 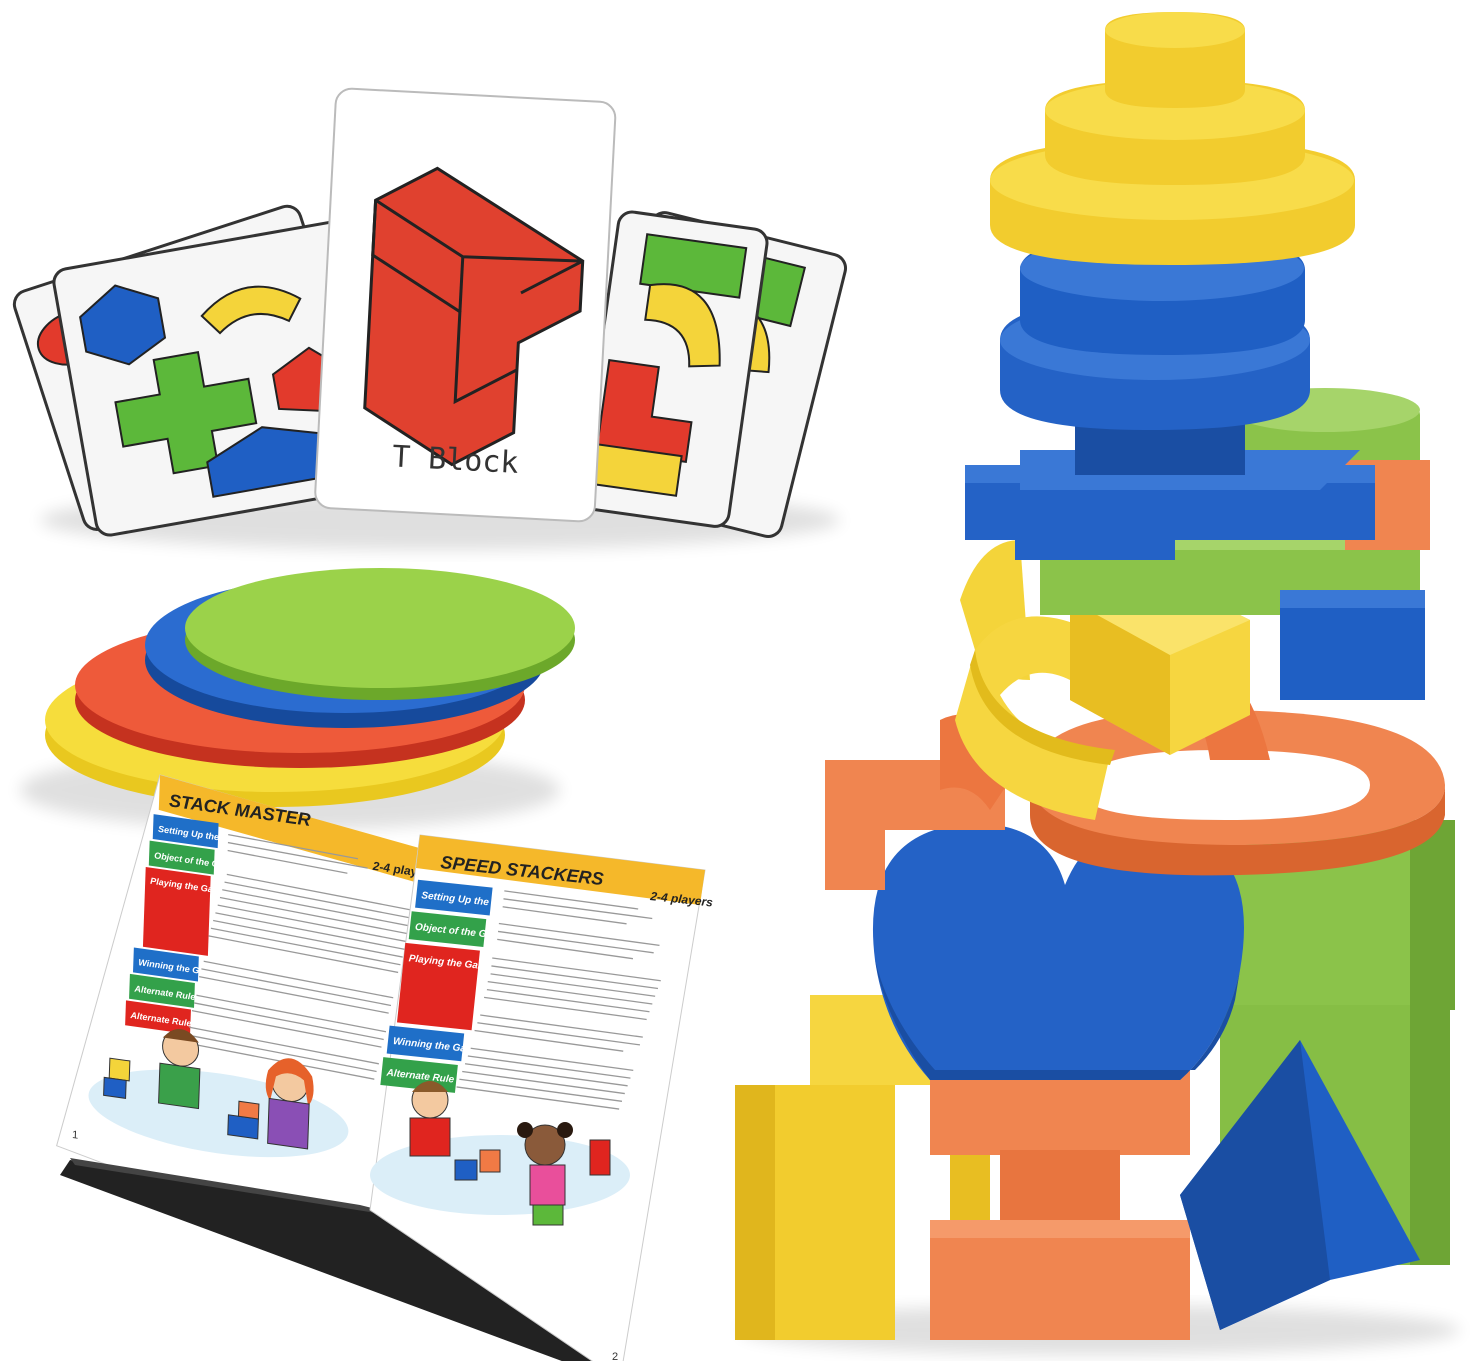 I want to click on right-page-number: 2, so click(x=615, y=1356).